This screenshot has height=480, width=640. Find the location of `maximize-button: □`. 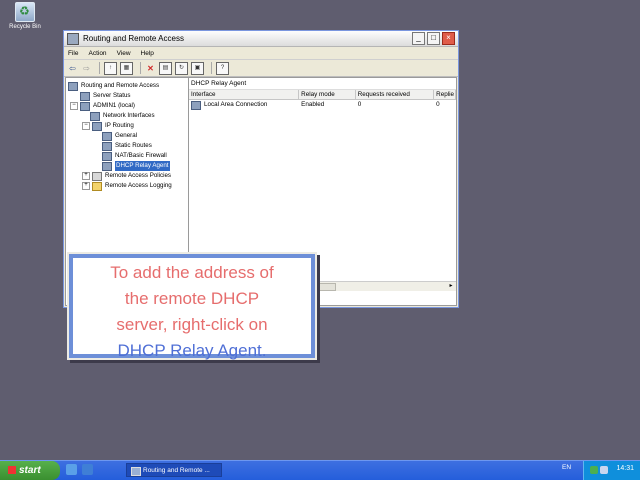

maximize-button: □ is located at coordinates (433, 38).